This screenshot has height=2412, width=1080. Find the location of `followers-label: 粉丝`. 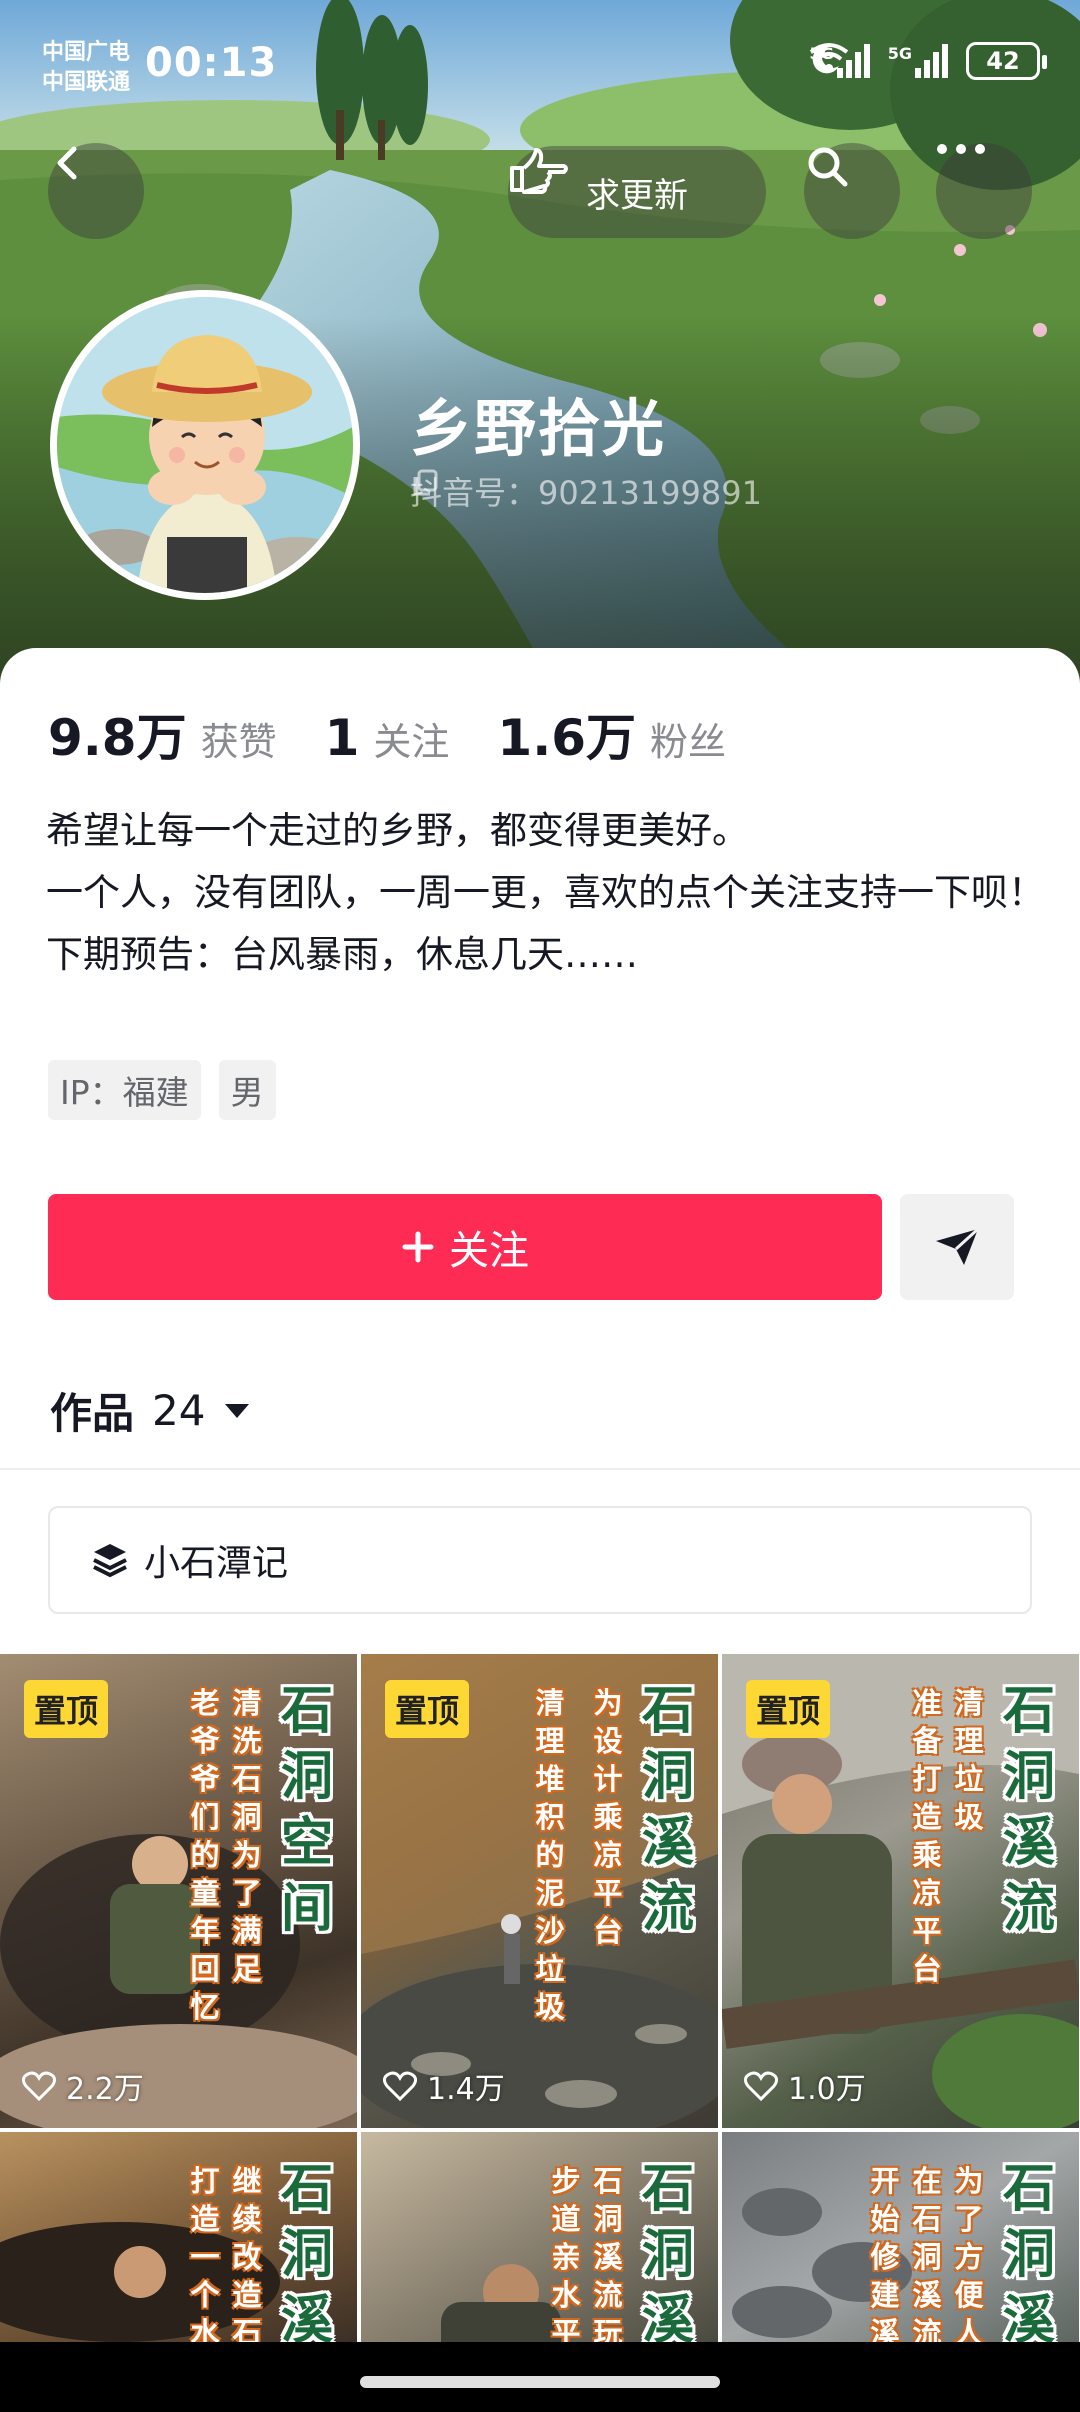

followers-label: 粉丝 is located at coordinates (688, 738).